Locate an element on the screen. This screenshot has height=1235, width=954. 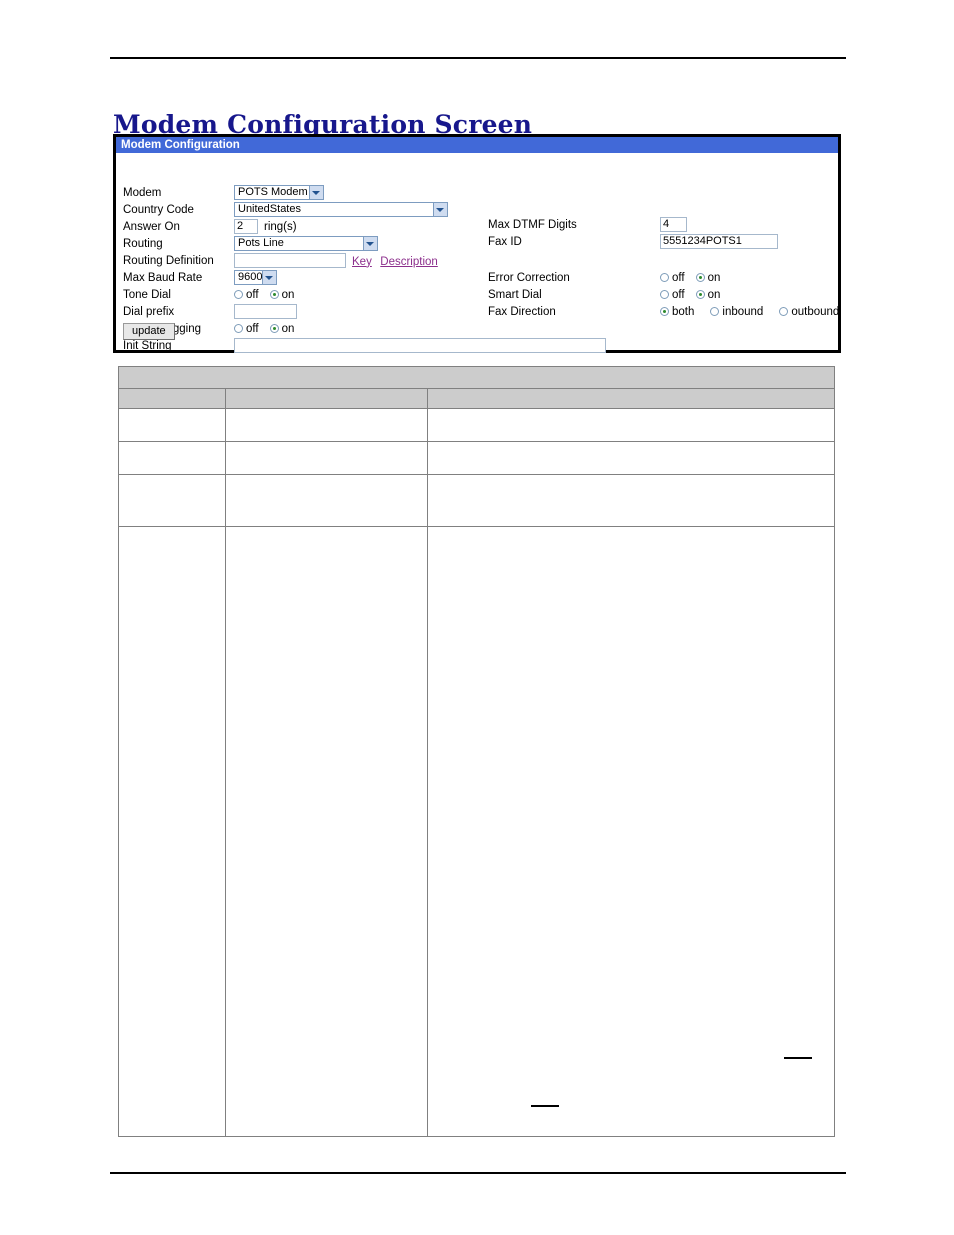
error-correction-on-option: on is located at coordinates (708, 277).